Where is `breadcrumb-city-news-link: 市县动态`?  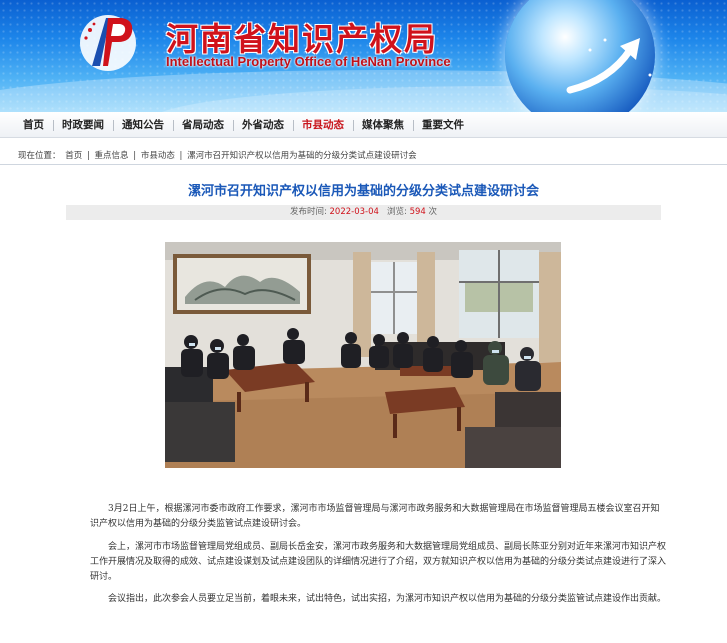
breadcrumb-city-news-link: 市县动态 is located at coordinates (158, 156).